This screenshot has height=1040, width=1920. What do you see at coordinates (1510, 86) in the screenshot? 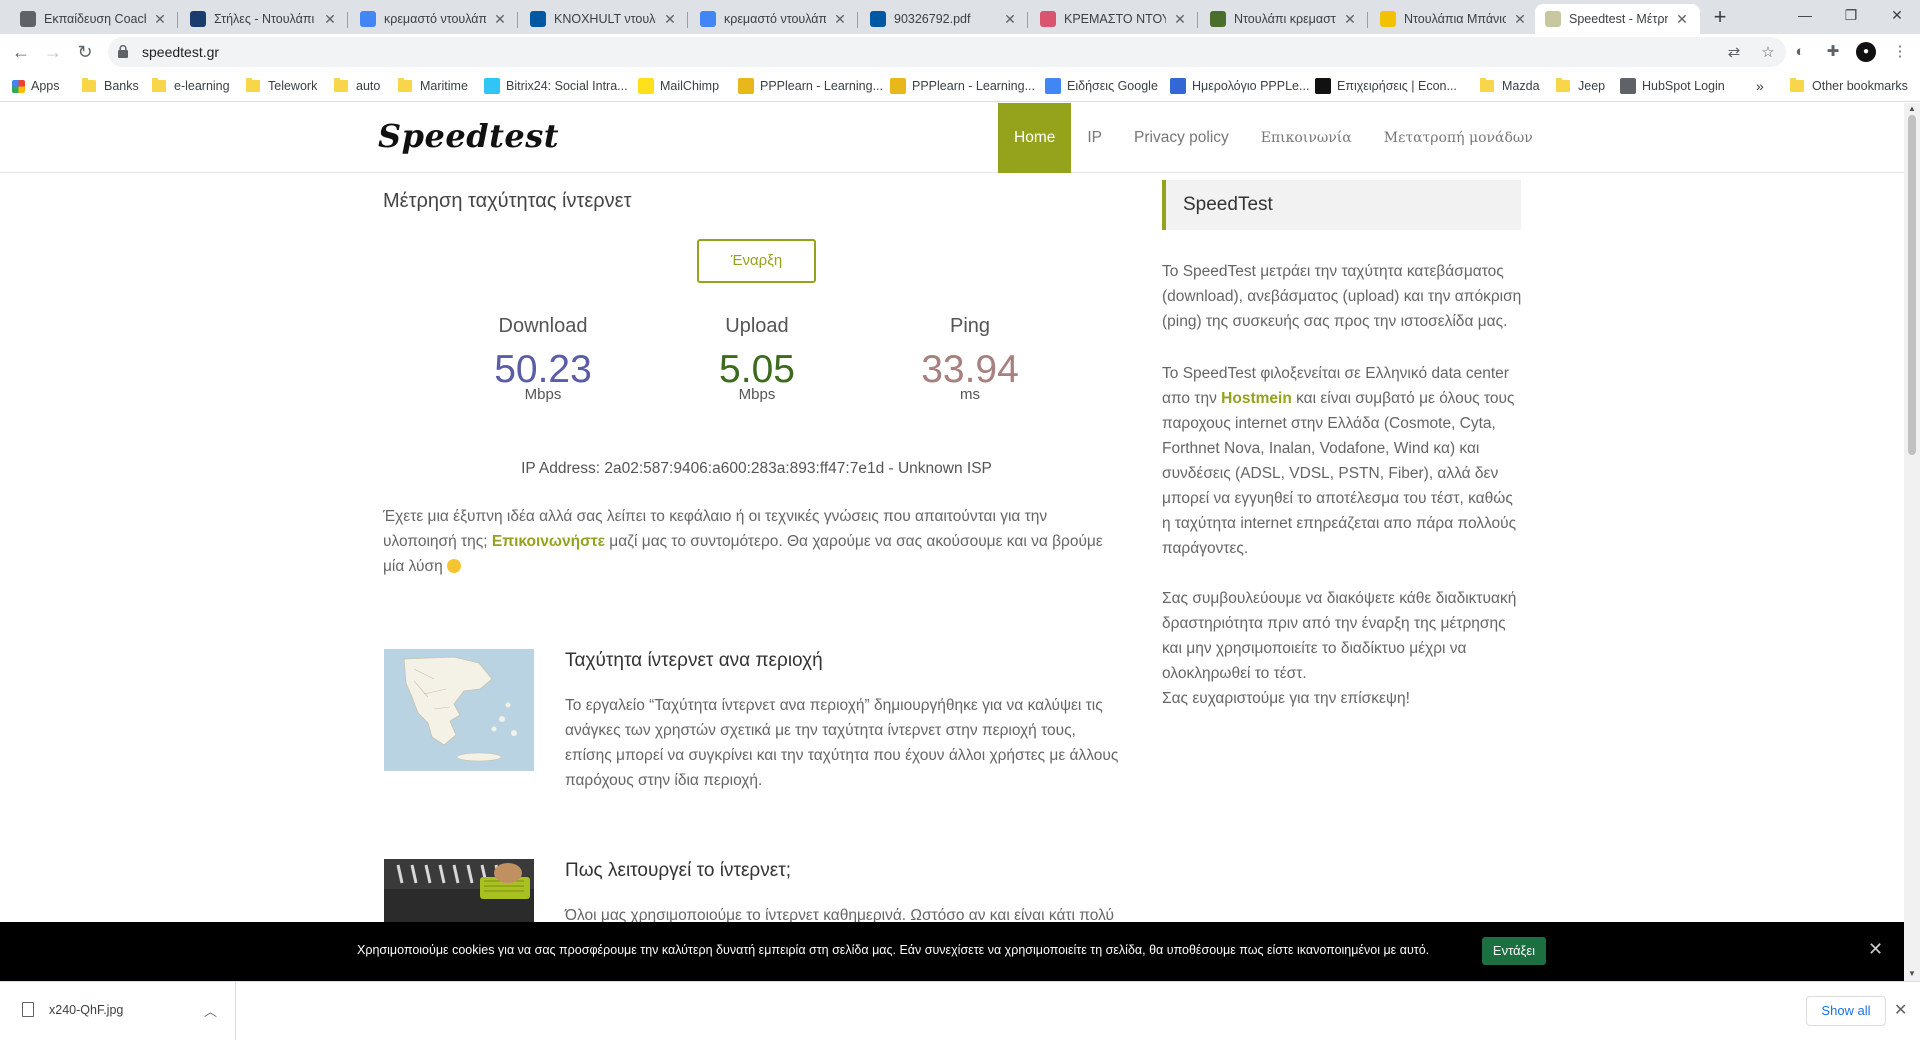
I see `bookmark-item: Mazda` at bounding box center [1510, 86].